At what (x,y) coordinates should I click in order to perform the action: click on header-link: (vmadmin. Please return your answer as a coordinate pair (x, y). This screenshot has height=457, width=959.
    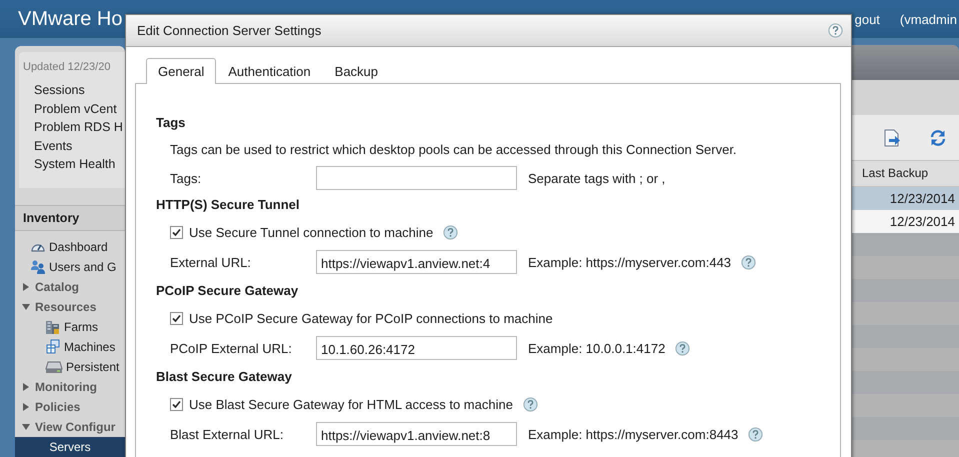
    Looking at the image, I should click on (928, 19).